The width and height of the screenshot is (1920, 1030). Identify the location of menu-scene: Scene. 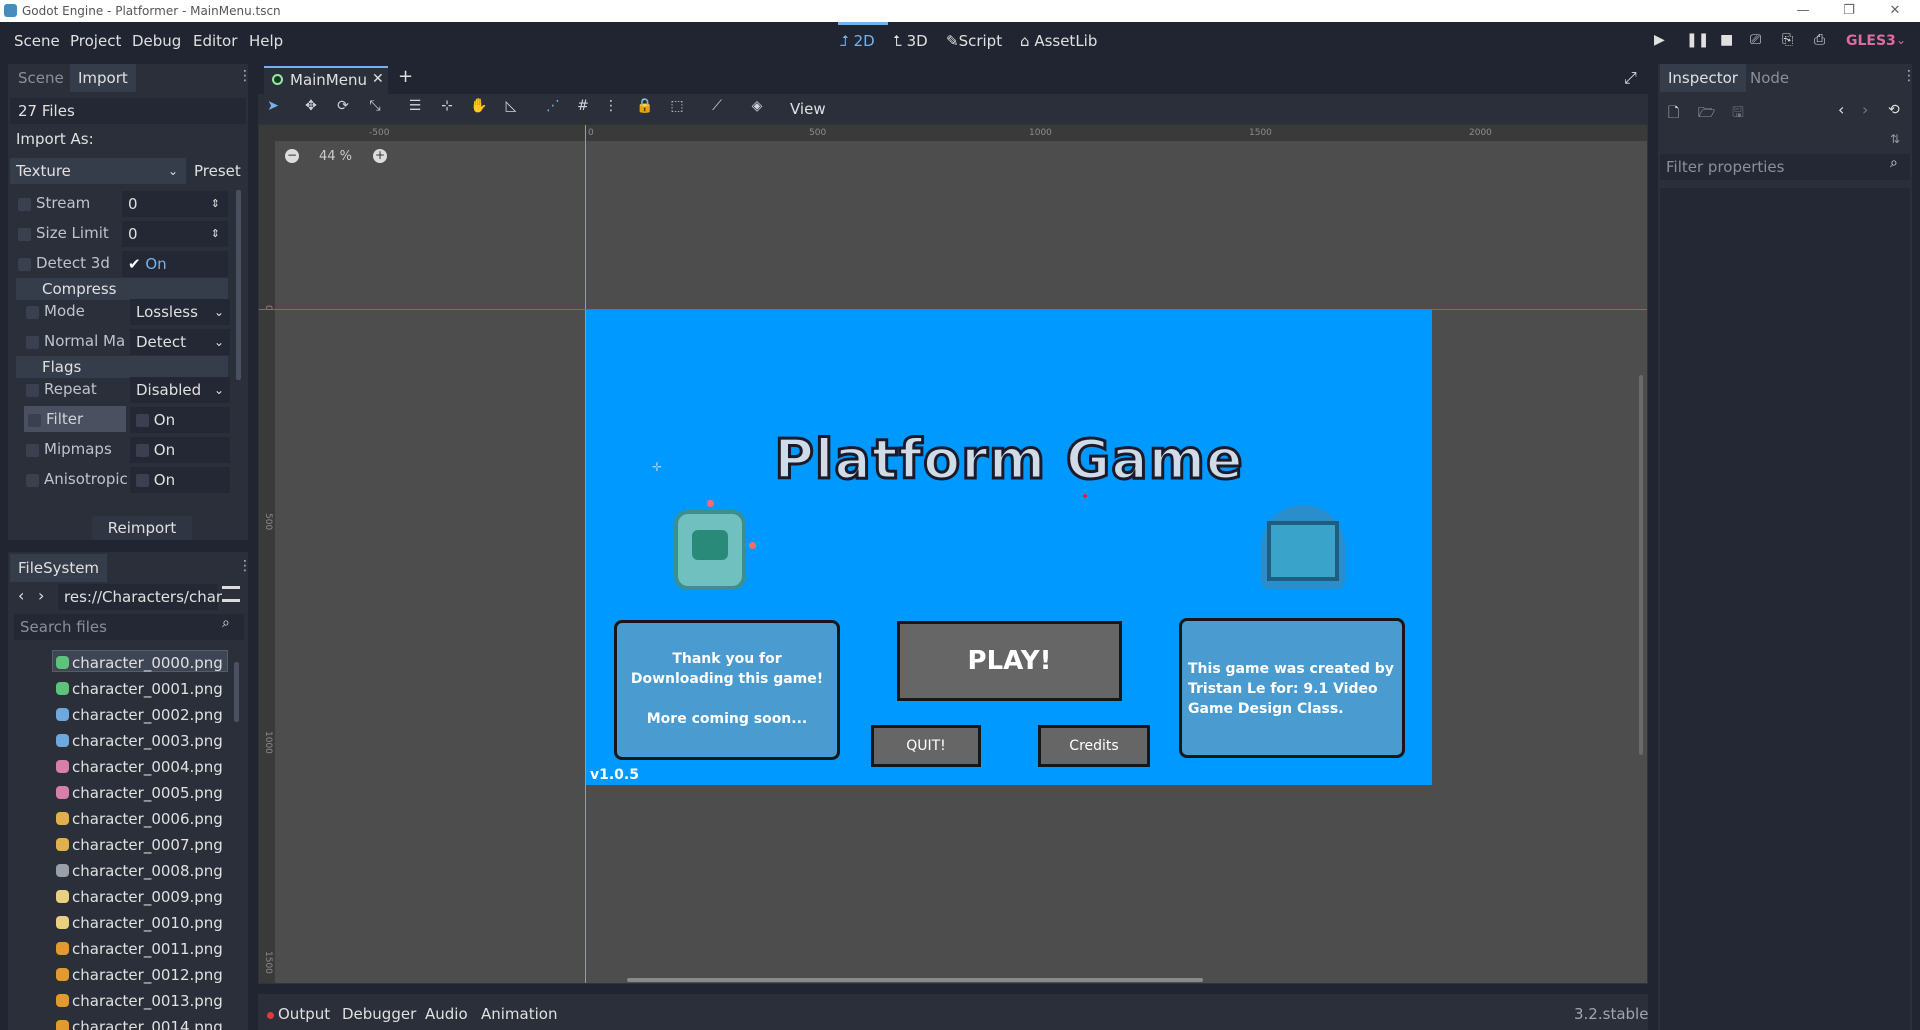
(37, 41).